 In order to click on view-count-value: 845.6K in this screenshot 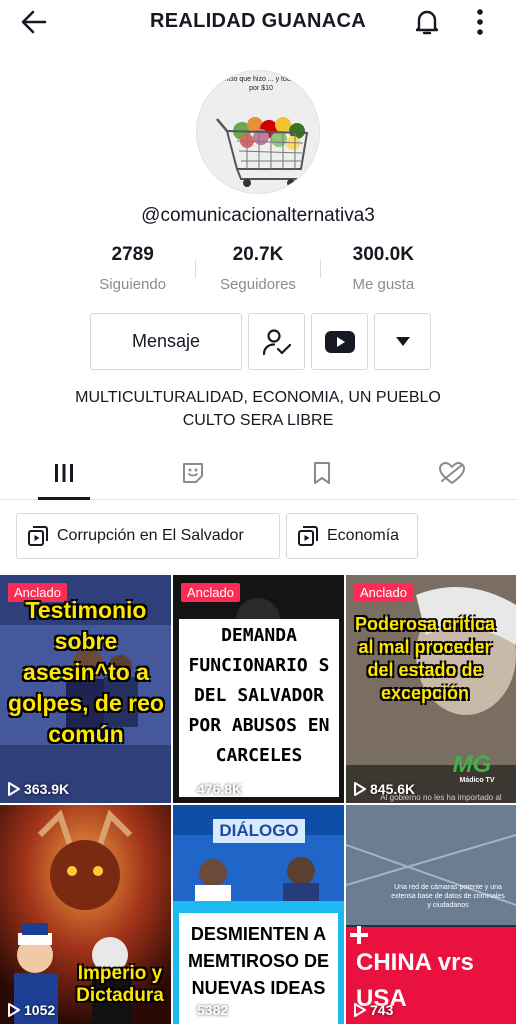, I will do `click(393, 789)`.